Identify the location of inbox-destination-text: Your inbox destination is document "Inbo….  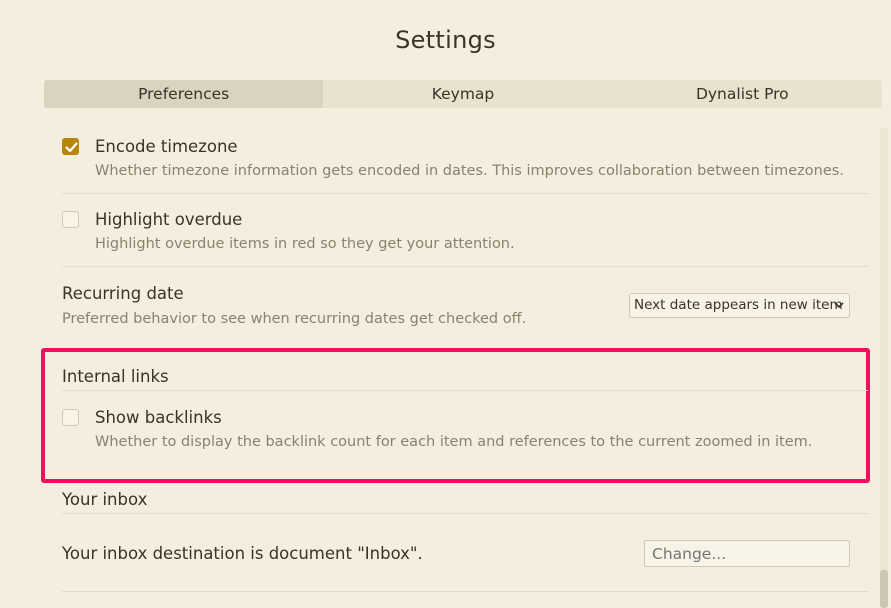
(242, 553).